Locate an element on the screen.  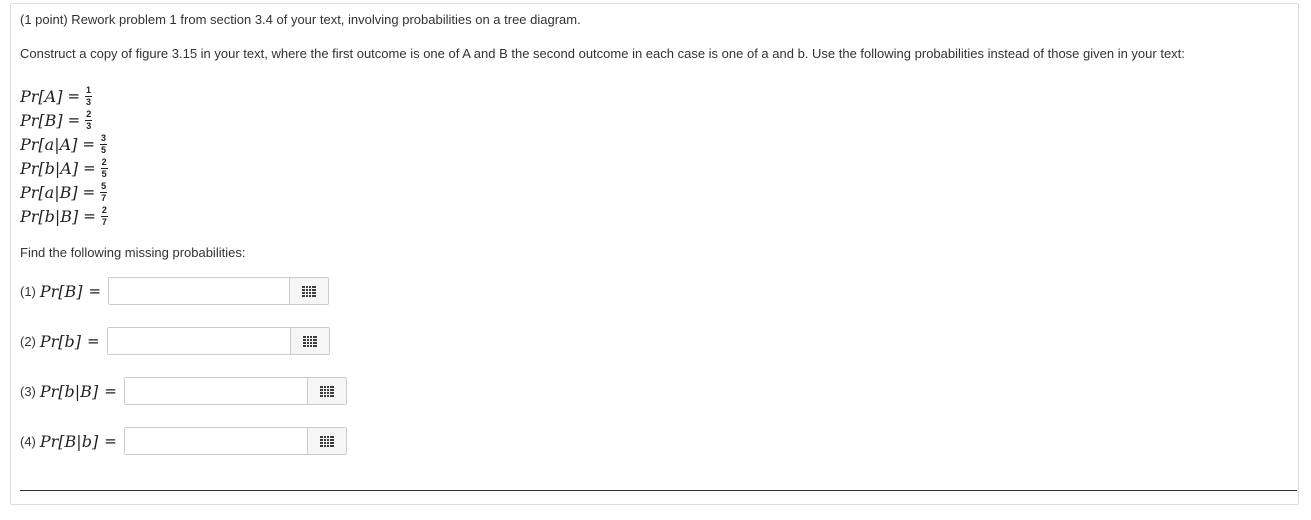
answer-row-1: (1) Pr[B] = is located at coordinates (175, 291).